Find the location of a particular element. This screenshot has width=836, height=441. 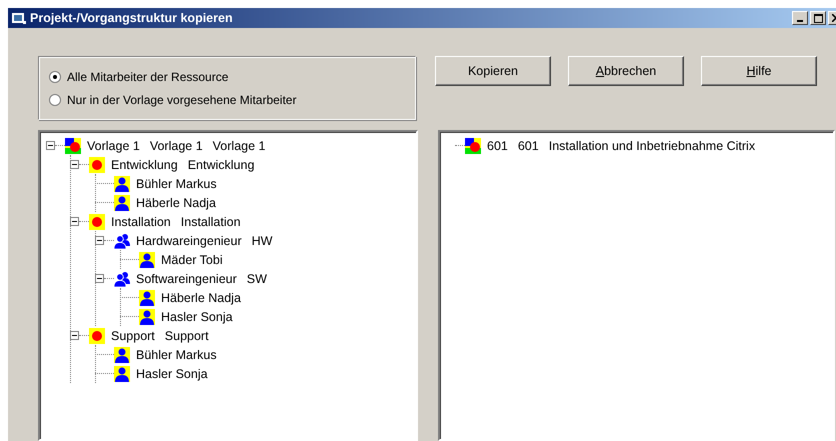

maximize-icon is located at coordinates (818, 18).